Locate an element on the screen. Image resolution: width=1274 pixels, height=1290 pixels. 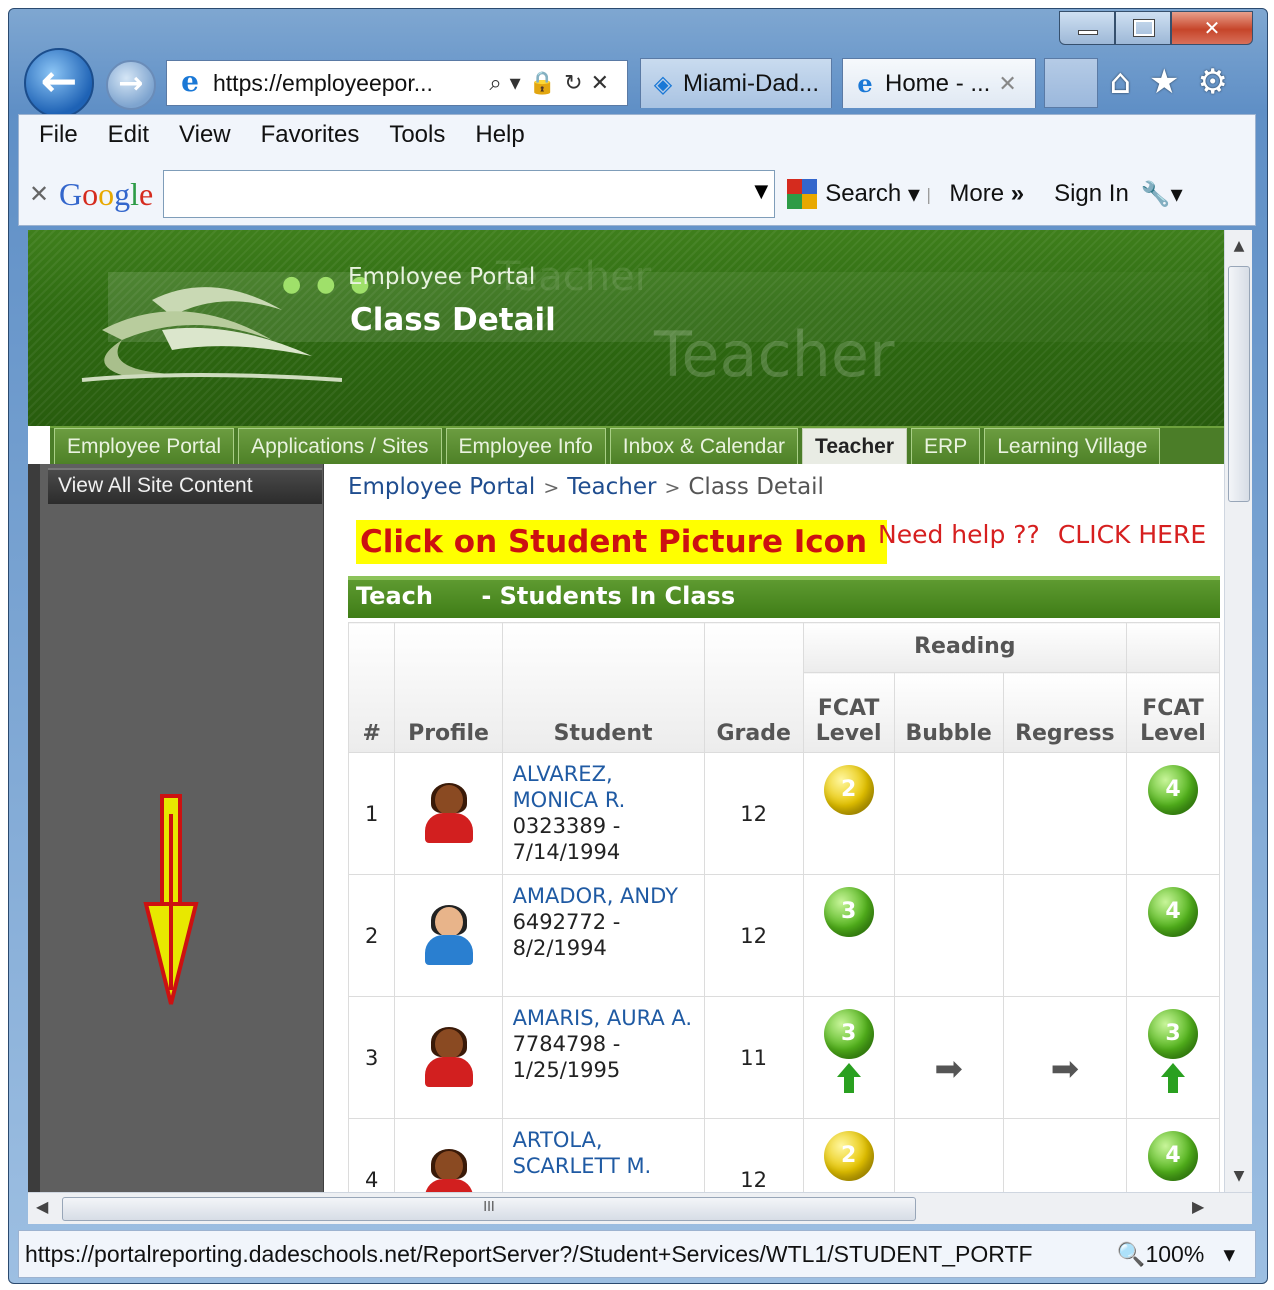
col-fcat-line2: Level is located at coordinates (848, 733).